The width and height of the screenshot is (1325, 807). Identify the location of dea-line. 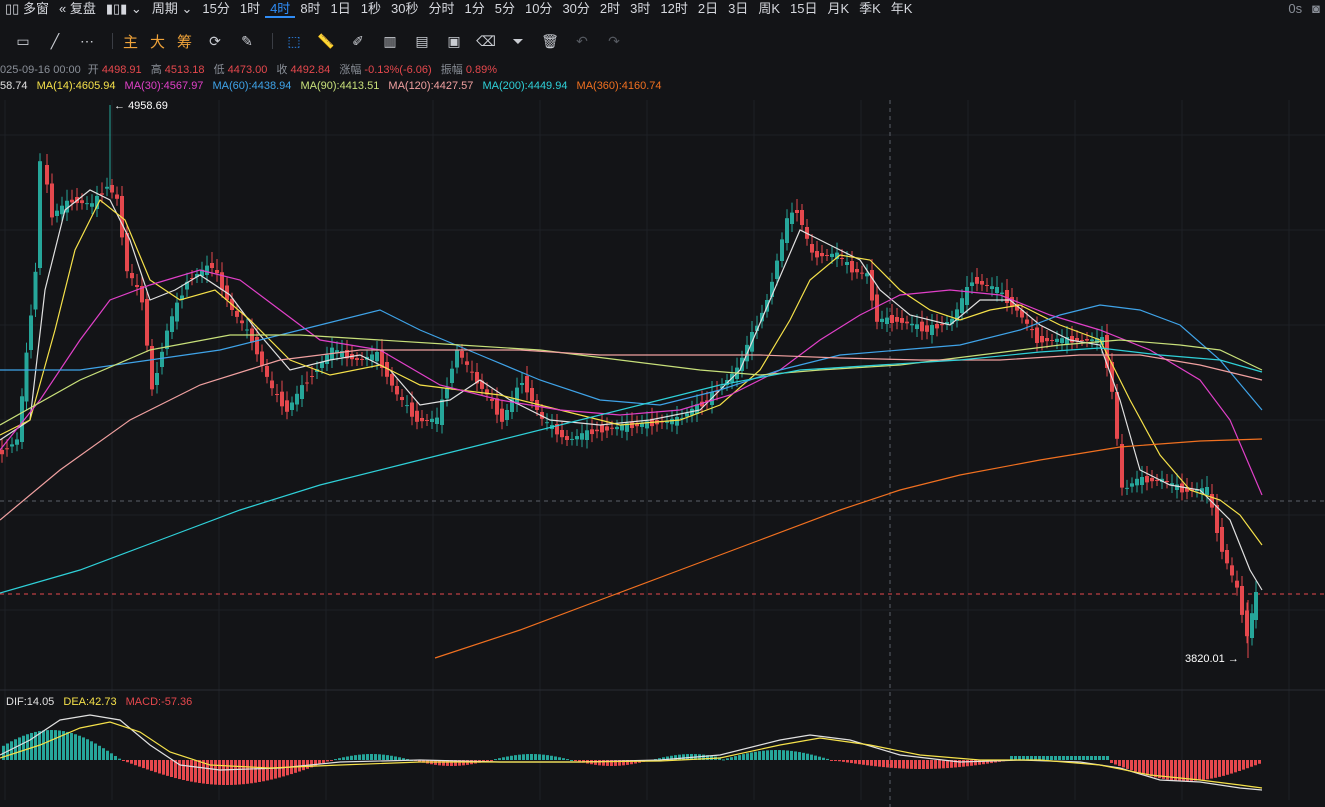
(631, 755).